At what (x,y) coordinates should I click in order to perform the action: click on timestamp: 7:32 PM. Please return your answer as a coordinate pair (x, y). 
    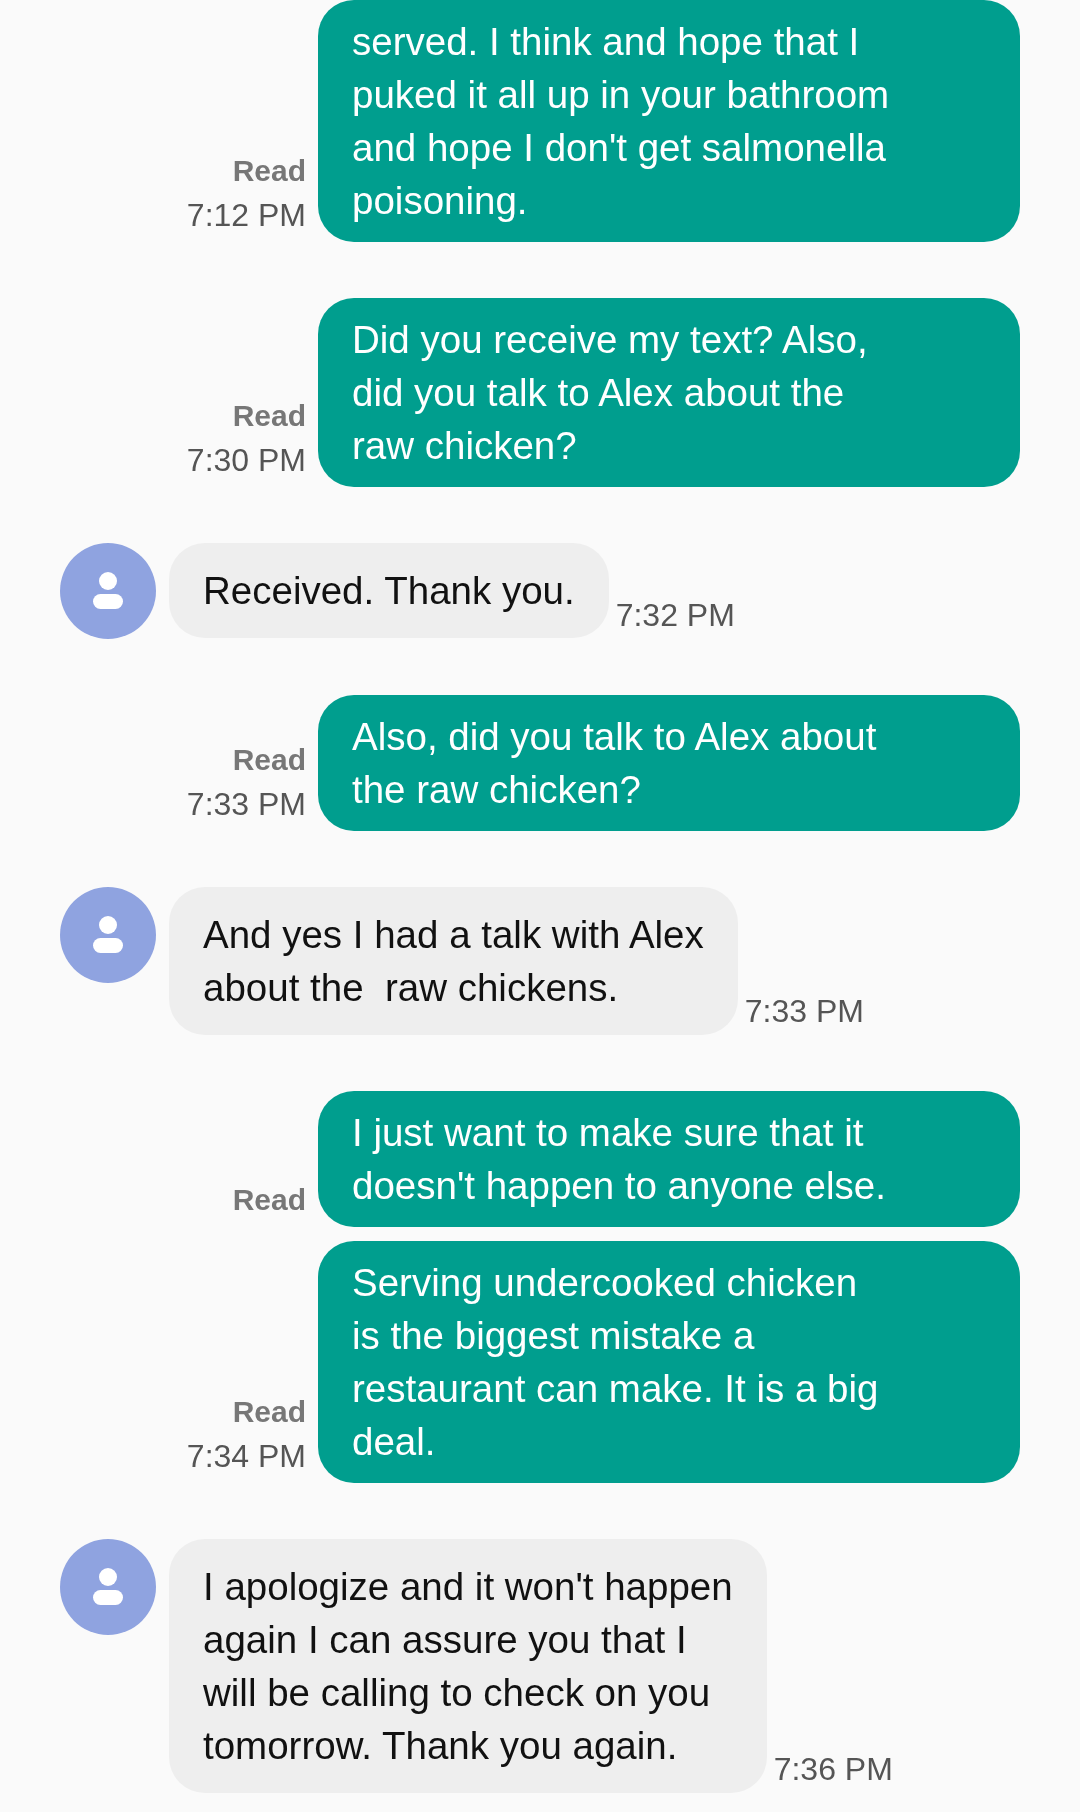
    Looking at the image, I should click on (675, 615).